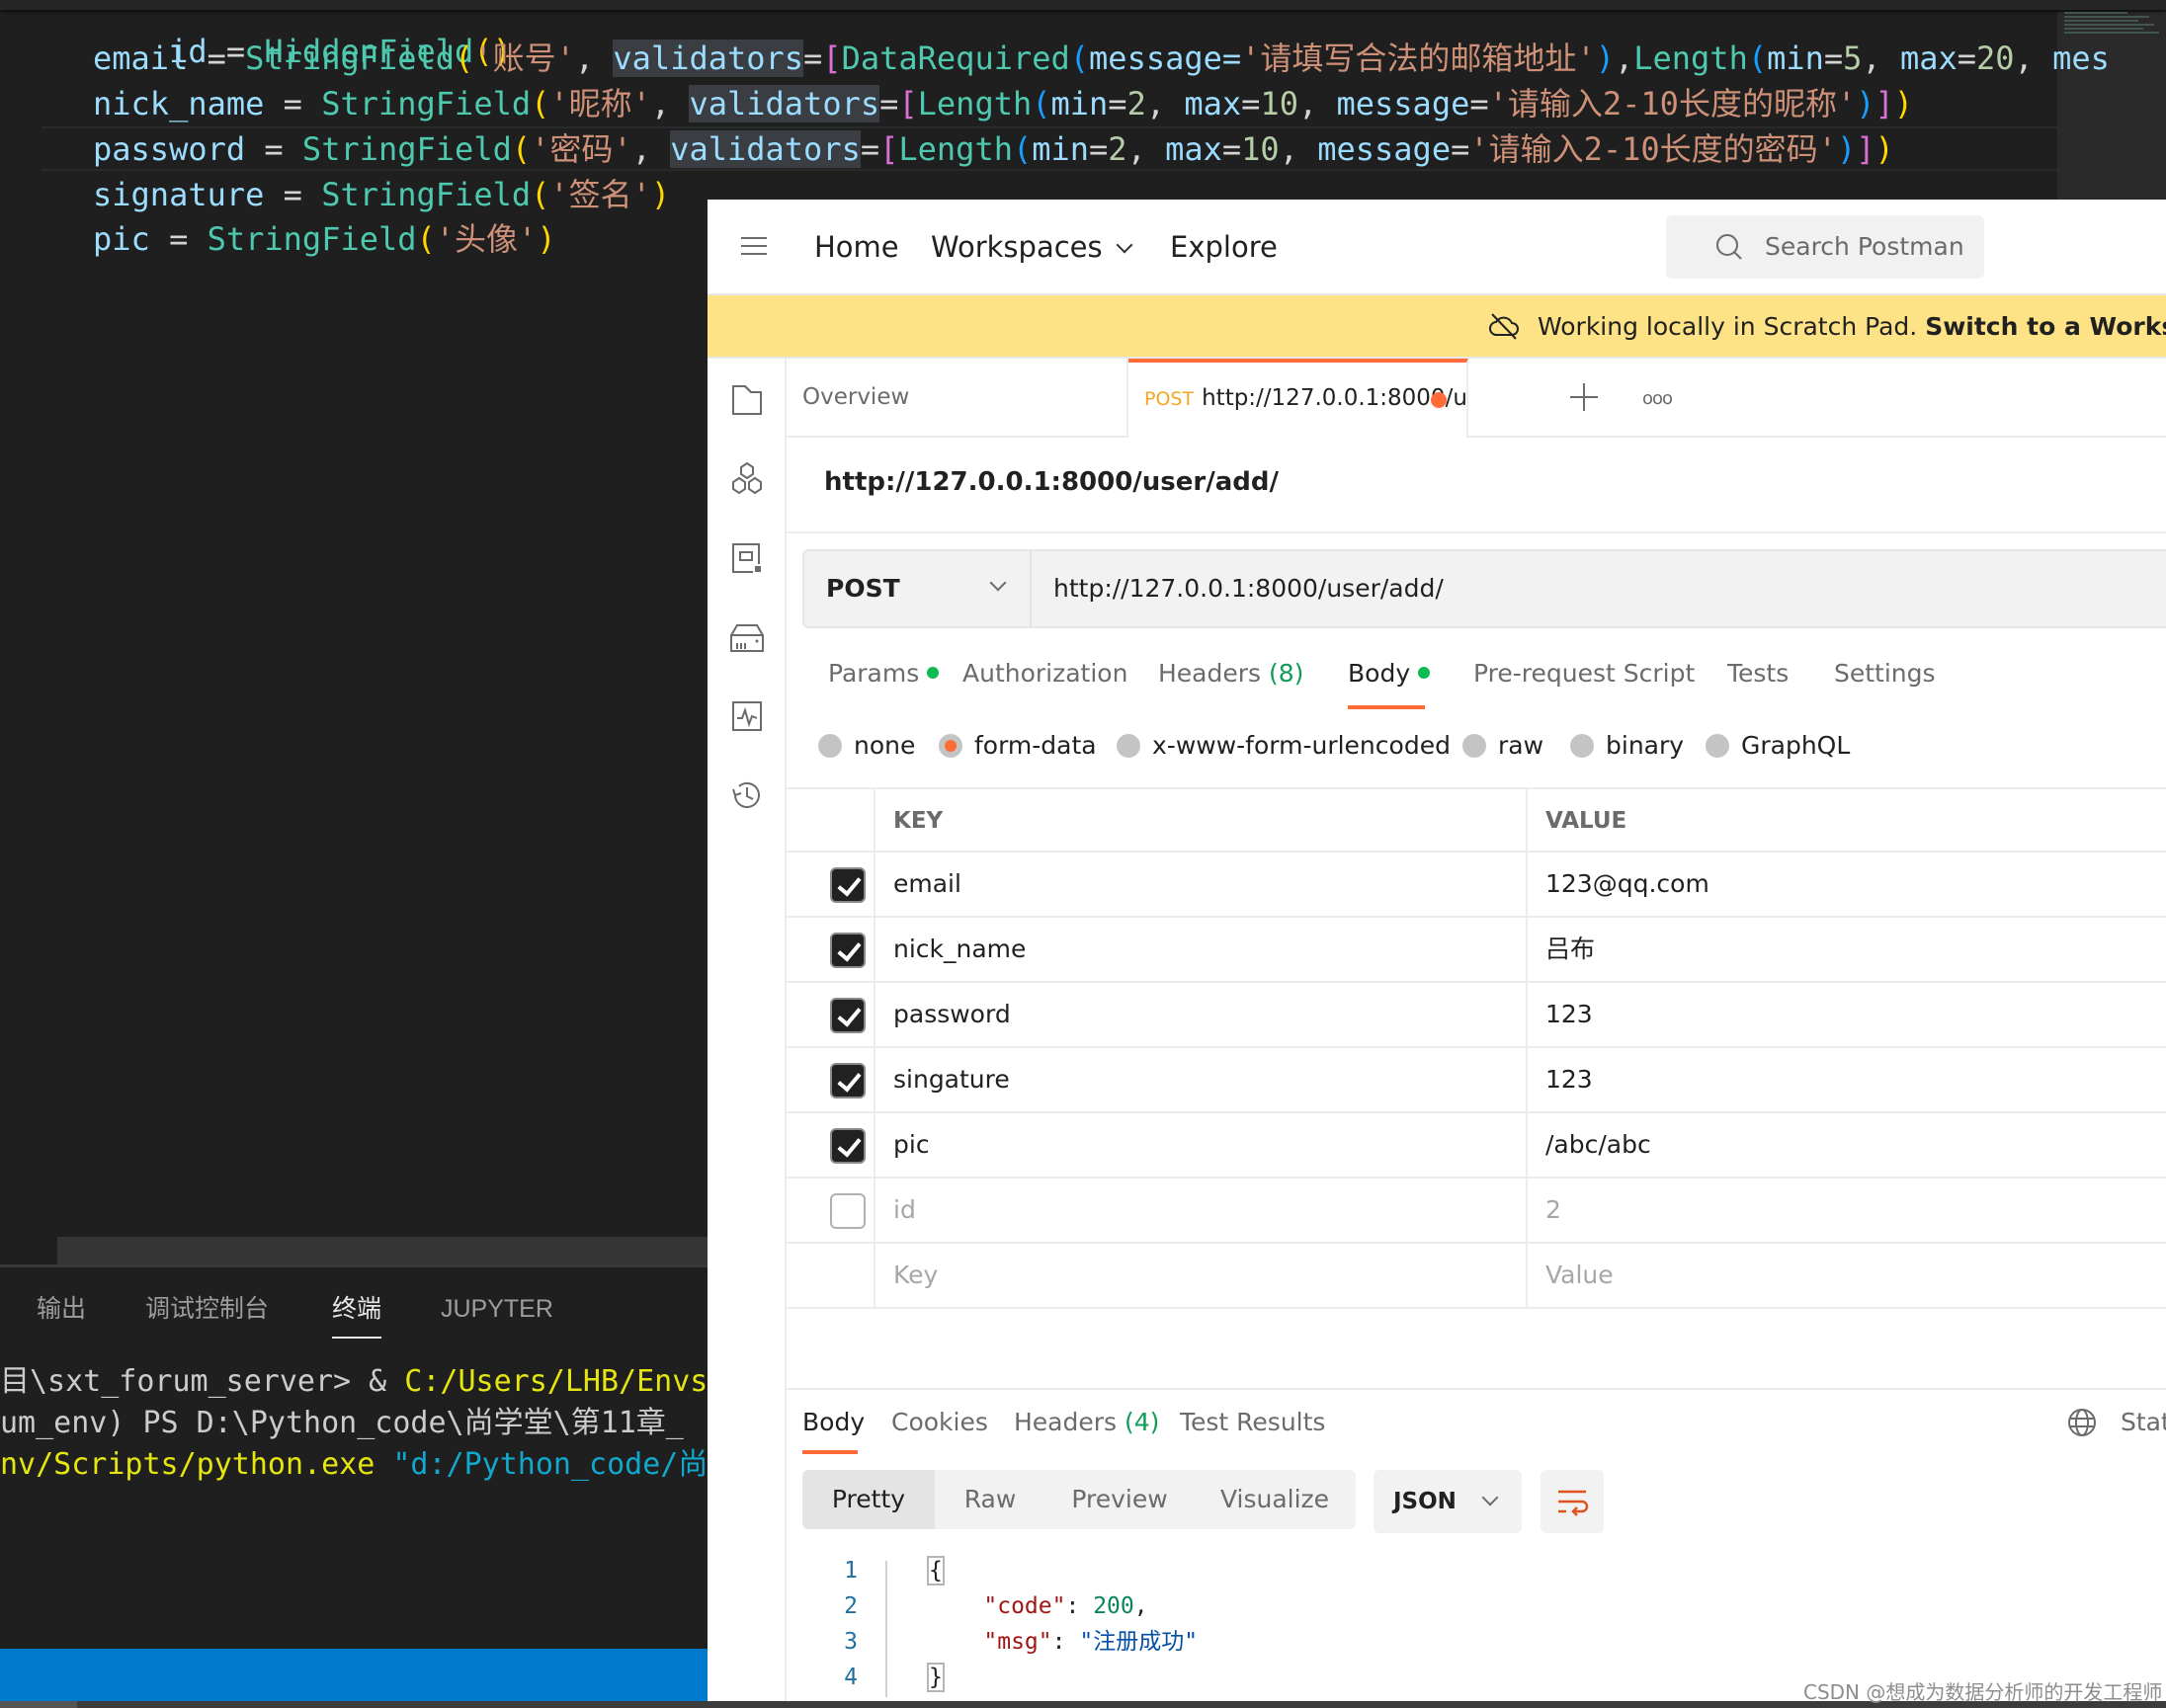  I want to click on panel-tab-output: 输出, so click(62, 1314).